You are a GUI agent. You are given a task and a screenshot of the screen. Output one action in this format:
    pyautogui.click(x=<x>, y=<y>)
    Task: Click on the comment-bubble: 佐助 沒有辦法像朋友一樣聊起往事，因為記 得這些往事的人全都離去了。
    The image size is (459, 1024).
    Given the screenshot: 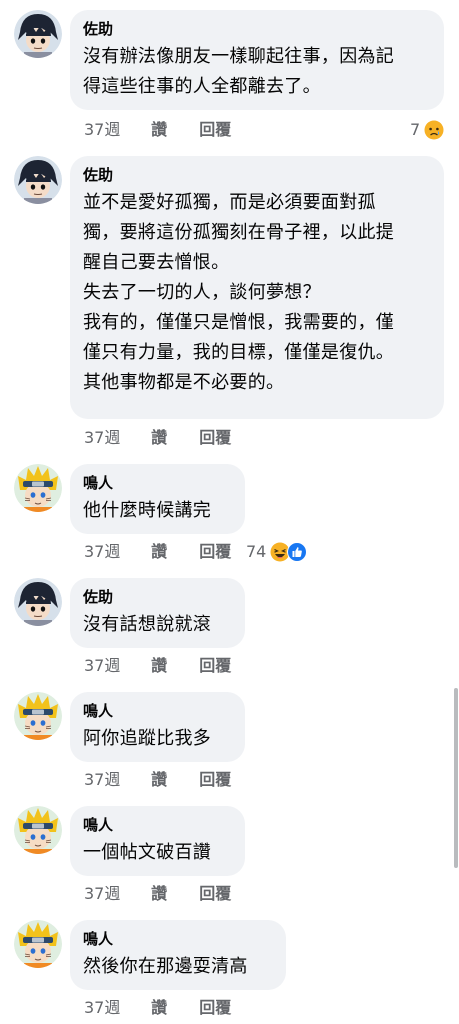 What is the action you would take?
    pyautogui.click(x=257, y=60)
    